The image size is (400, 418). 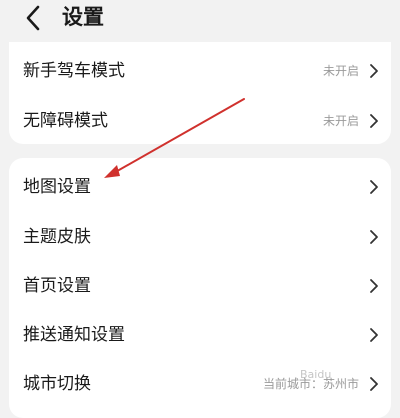 I want to click on setting-row-novice-driving-mode: 新手驾车模式 未开启, so click(x=200, y=71).